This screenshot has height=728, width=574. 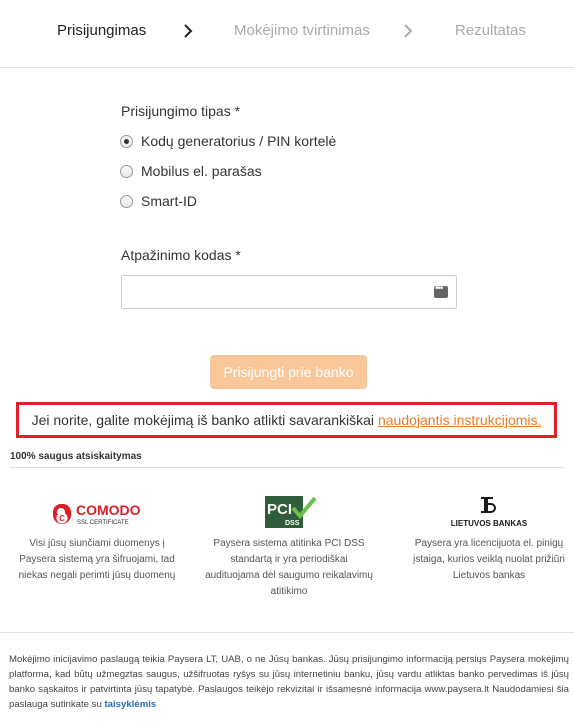 I want to click on radio-smart-id: Smart-ID, so click(x=158, y=201).